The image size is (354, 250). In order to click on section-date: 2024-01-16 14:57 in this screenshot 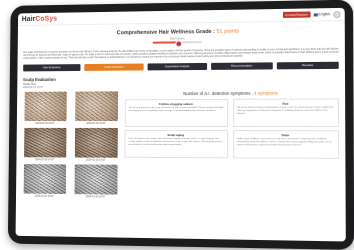, I will do `click(33, 87)`.